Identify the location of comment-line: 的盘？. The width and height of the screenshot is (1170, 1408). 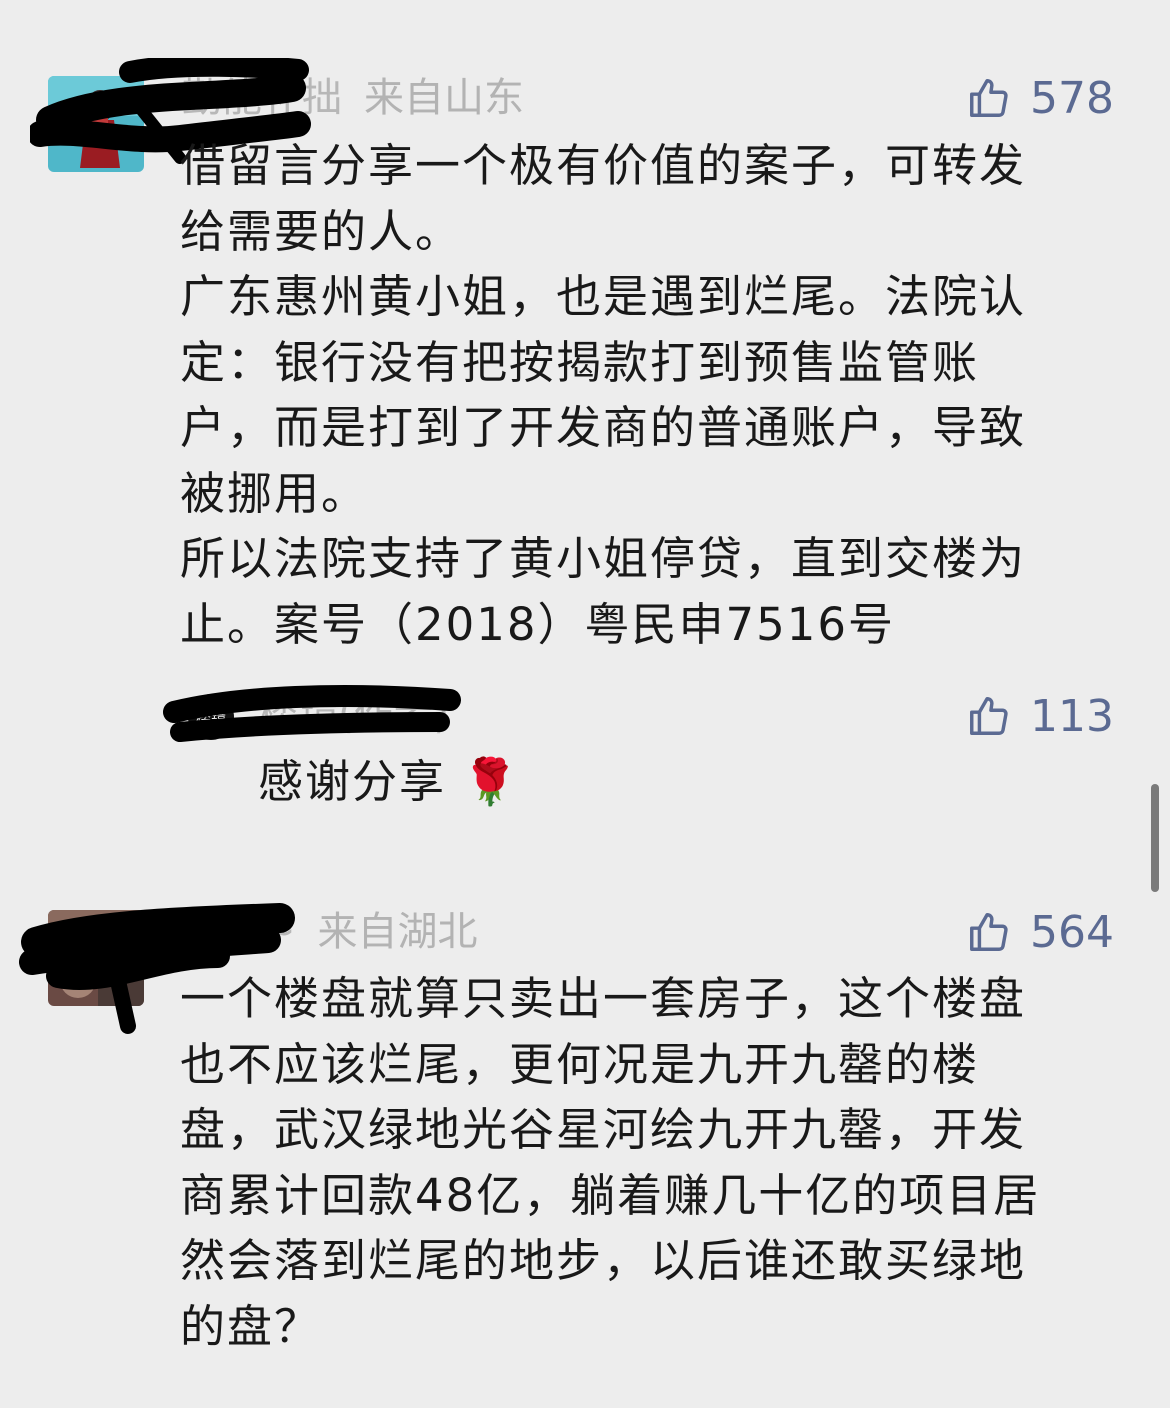
(251, 1326).